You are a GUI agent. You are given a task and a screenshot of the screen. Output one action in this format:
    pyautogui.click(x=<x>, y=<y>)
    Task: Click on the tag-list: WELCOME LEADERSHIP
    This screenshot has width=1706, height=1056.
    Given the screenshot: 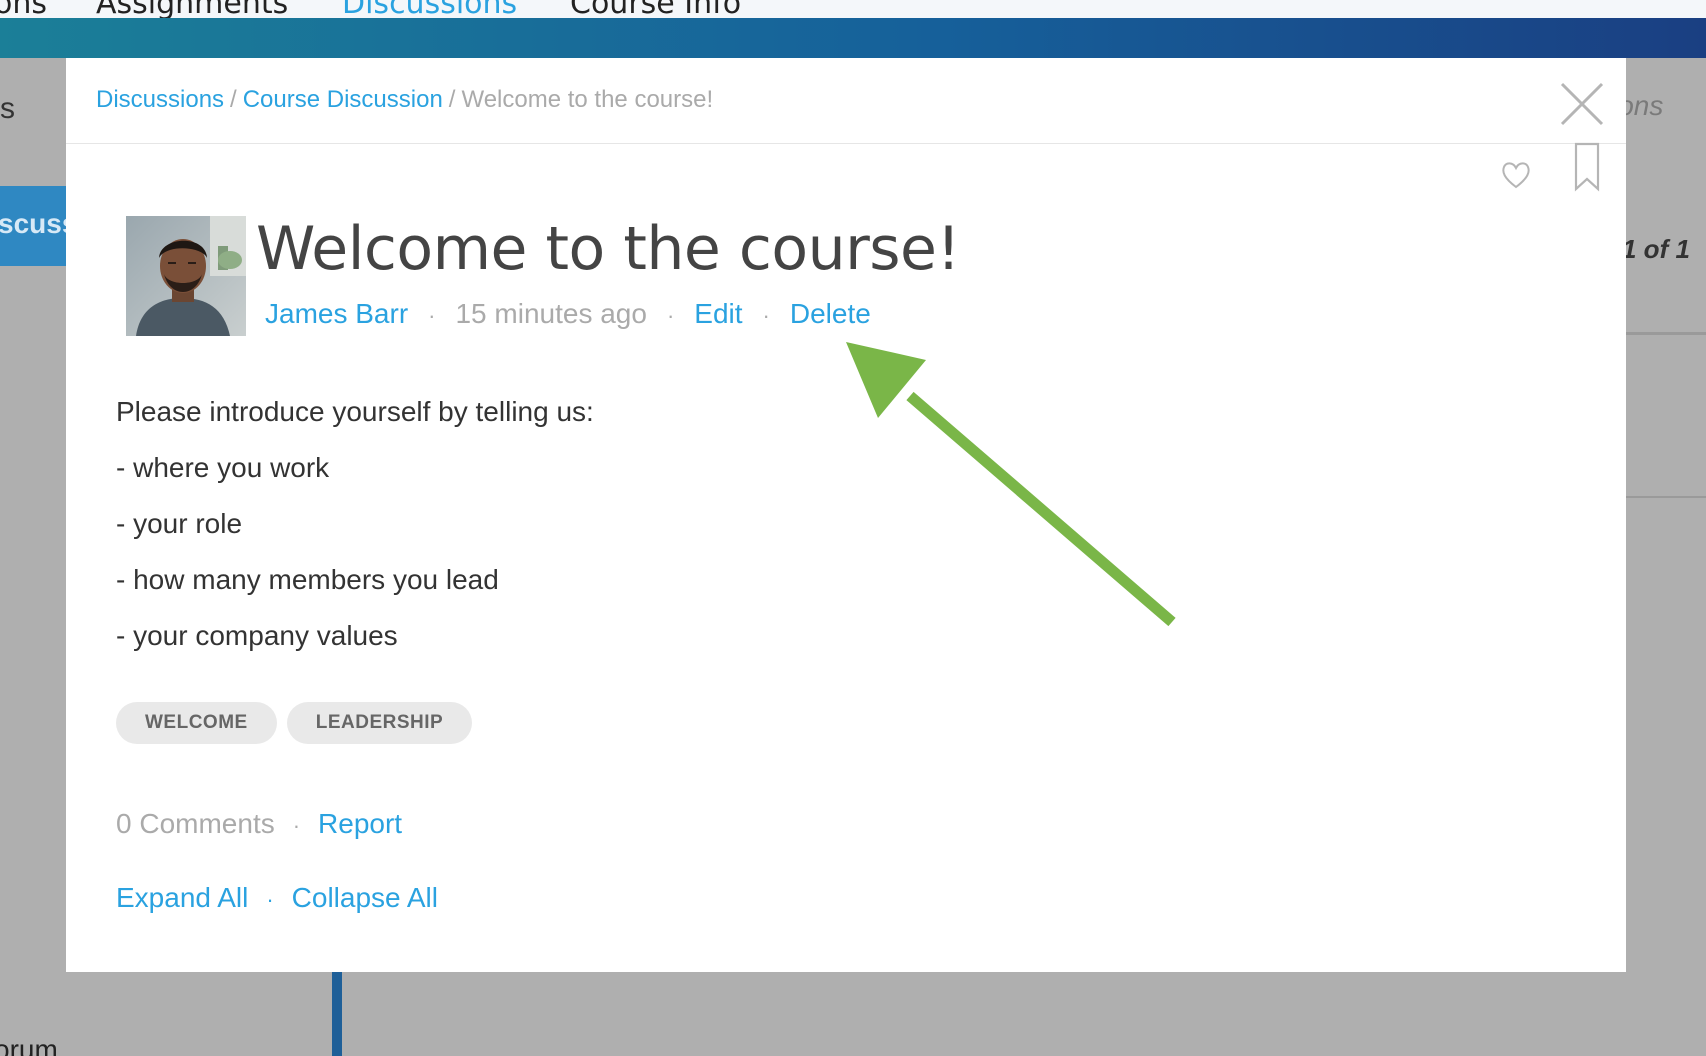 What is the action you would take?
    pyautogui.click(x=294, y=723)
    